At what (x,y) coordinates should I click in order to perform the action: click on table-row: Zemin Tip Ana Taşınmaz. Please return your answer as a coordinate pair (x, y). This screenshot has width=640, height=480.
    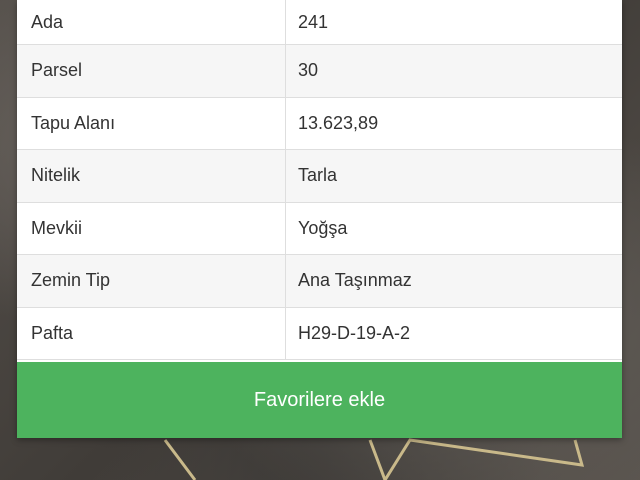
    Looking at the image, I should click on (319, 281).